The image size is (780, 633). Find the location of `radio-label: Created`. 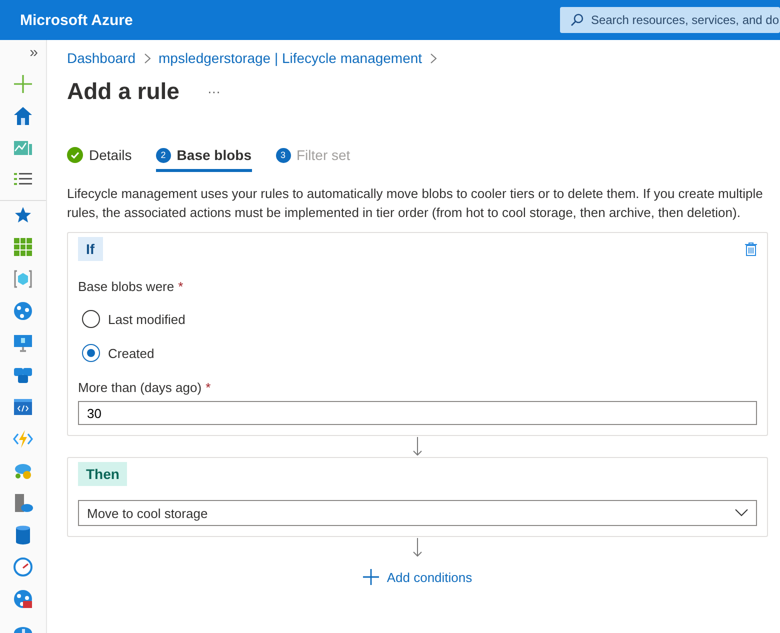

radio-label: Created is located at coordinates (131, 353).